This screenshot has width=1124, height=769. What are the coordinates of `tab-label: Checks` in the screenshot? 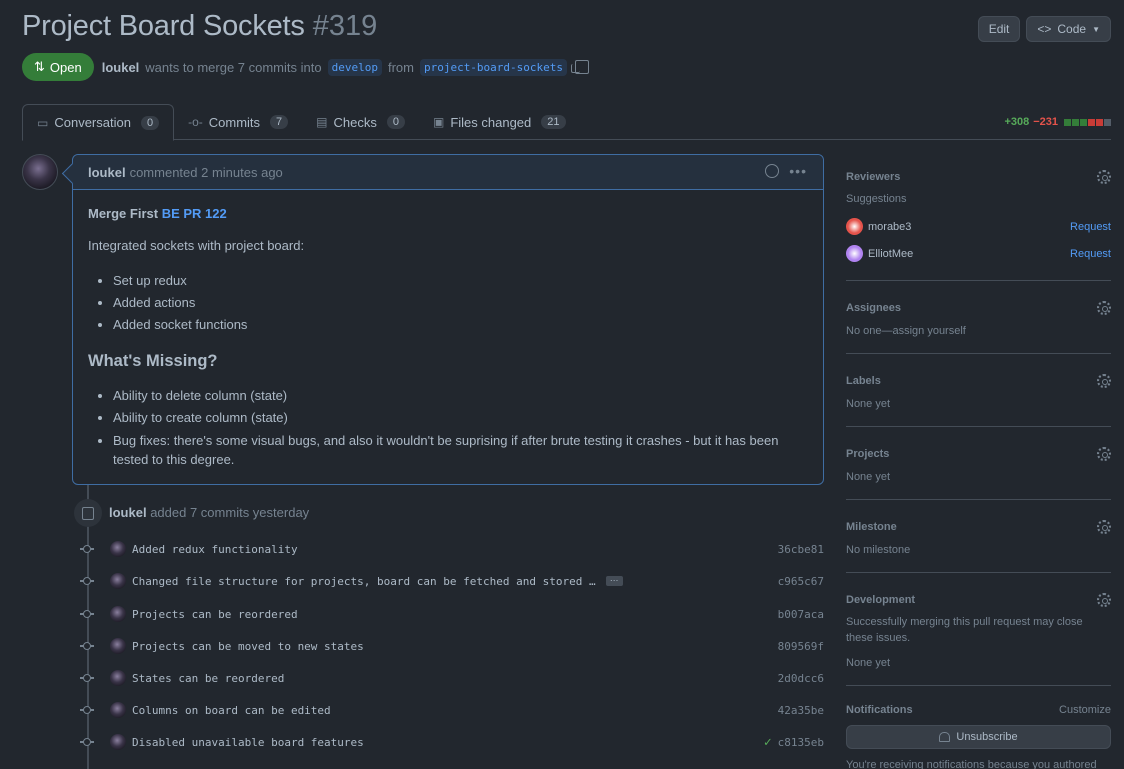 It's located at (355, 122).